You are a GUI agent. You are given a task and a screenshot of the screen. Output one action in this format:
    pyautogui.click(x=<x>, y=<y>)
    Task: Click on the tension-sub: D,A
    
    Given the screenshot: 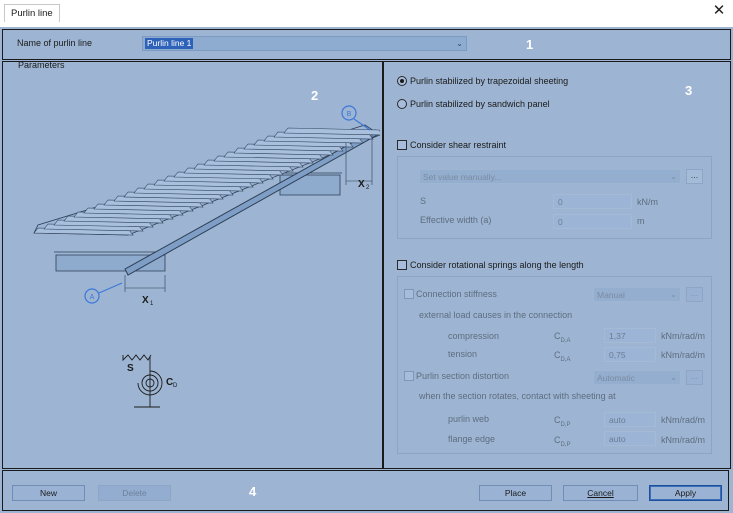 What is the action you would take?
    pyautogui.click(x=565, y=359)
    